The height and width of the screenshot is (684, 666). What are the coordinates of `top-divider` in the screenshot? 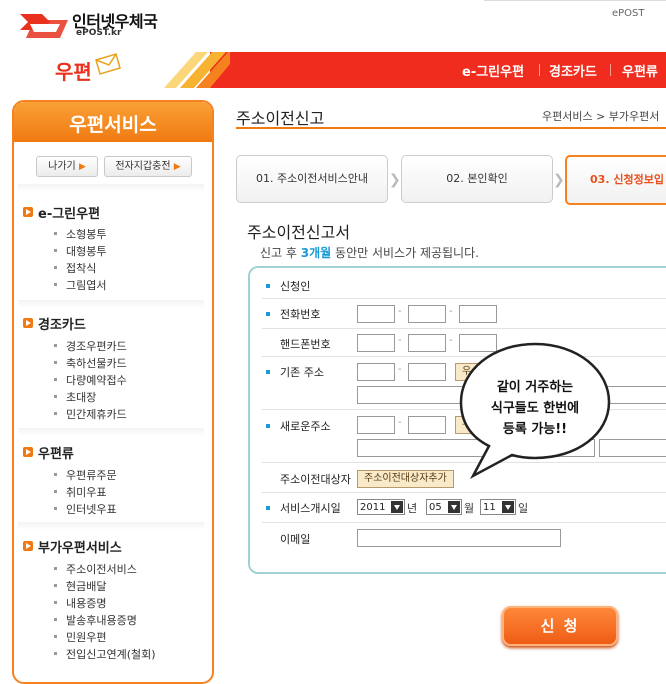 It's located at (575, 0).